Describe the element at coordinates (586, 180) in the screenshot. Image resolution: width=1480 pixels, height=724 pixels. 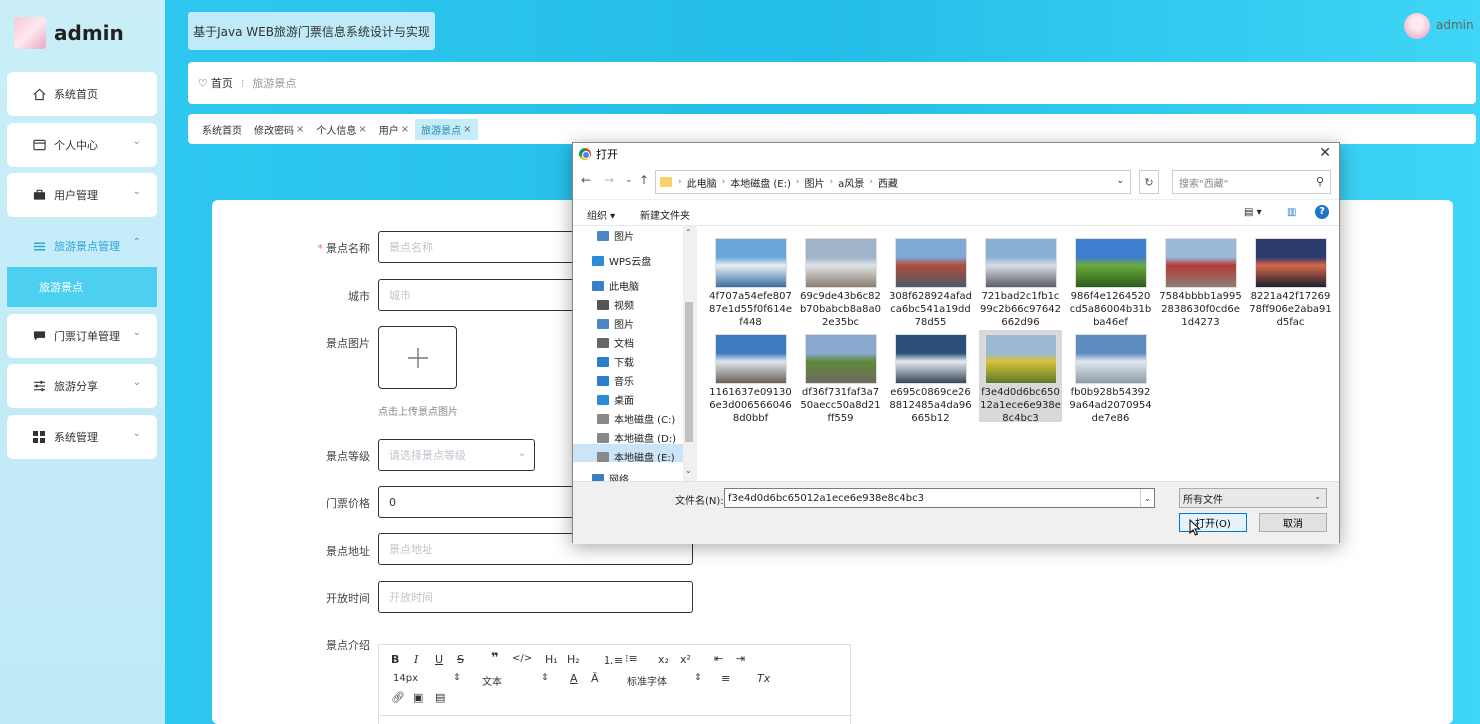
I see `back-arrow-icon: ←` at that location.